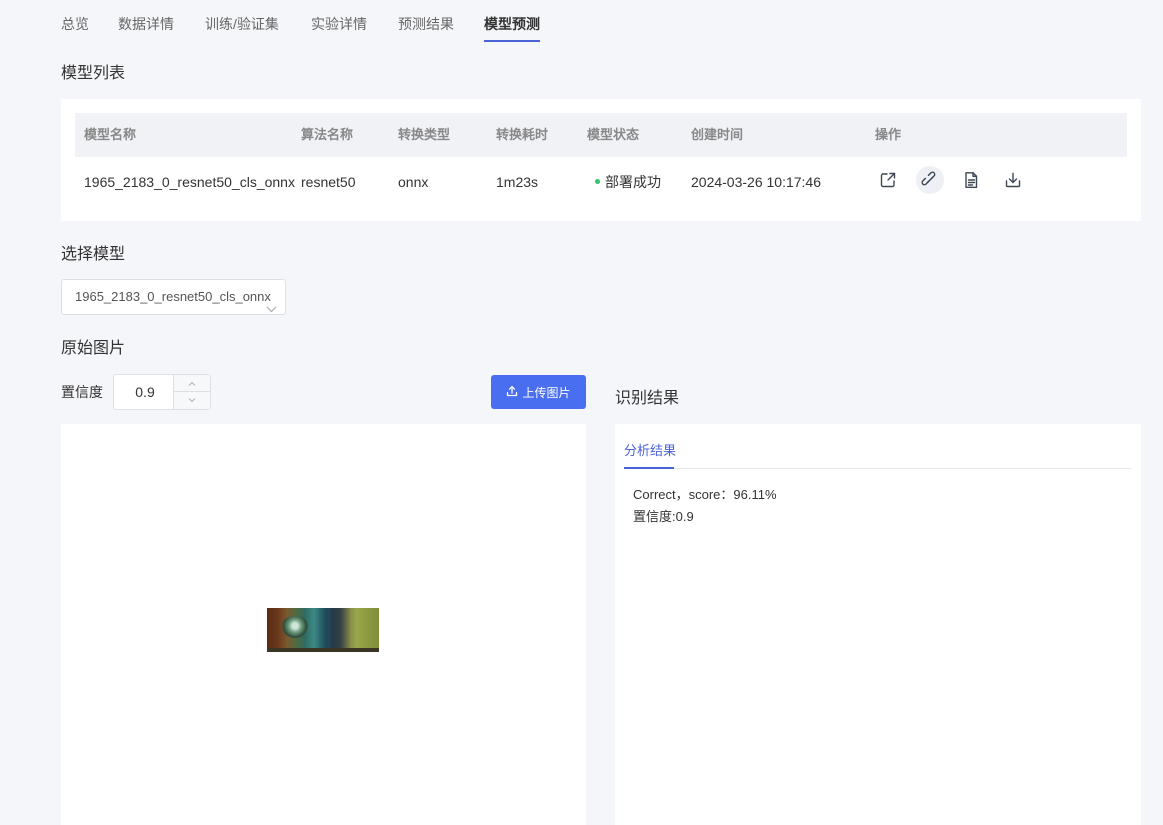  What do you see at coordinates (1013, 180) in the screenshot?
I see `download-icon` at bounding box center [1013, 180].